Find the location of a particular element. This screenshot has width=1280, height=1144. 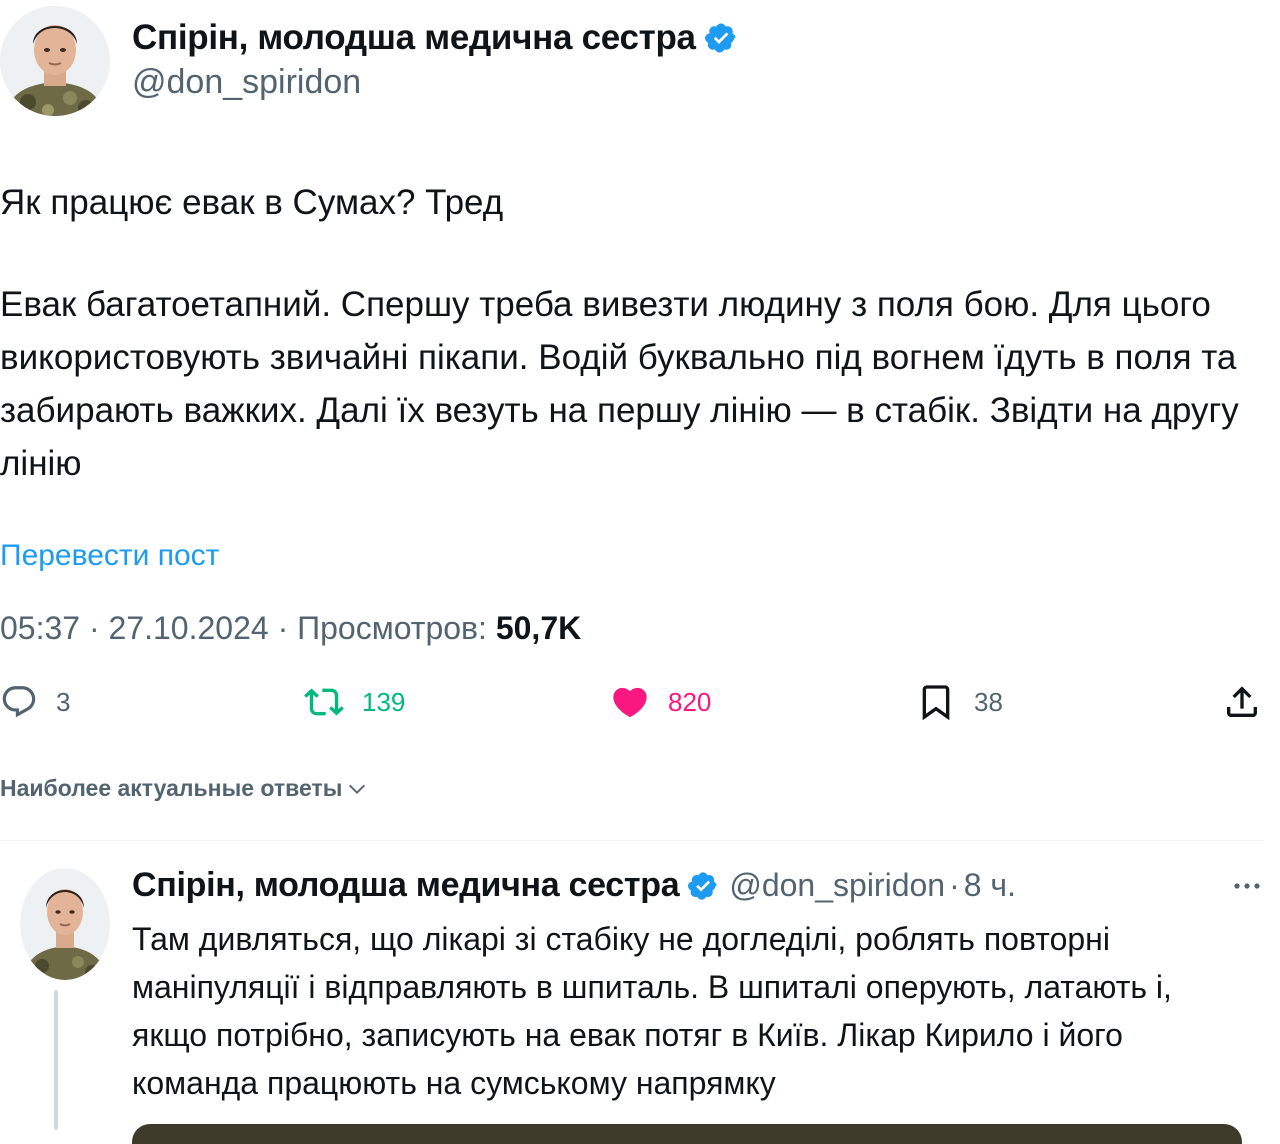

share-icon is located at coordinates (1242, 701).